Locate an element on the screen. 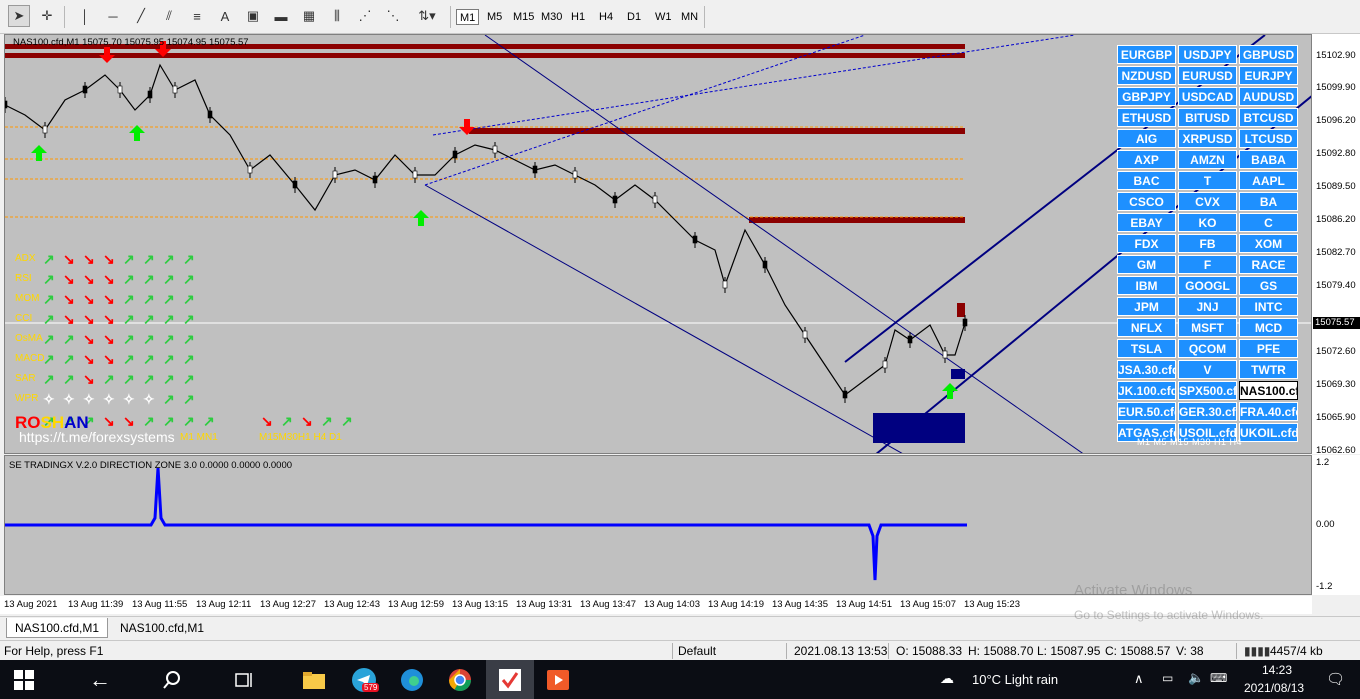  symbol-button-xrpusd: XRPUSD is located at coordinates (1207, 138).